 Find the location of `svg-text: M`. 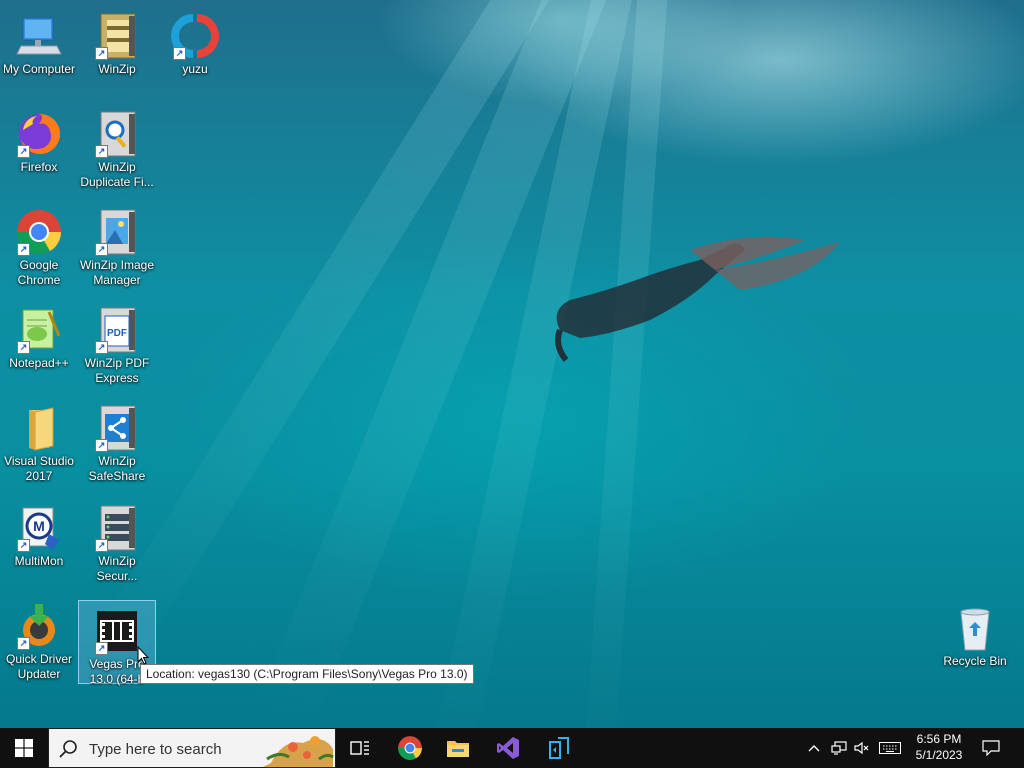

svg-text: M is located at coordinates (39, 526).